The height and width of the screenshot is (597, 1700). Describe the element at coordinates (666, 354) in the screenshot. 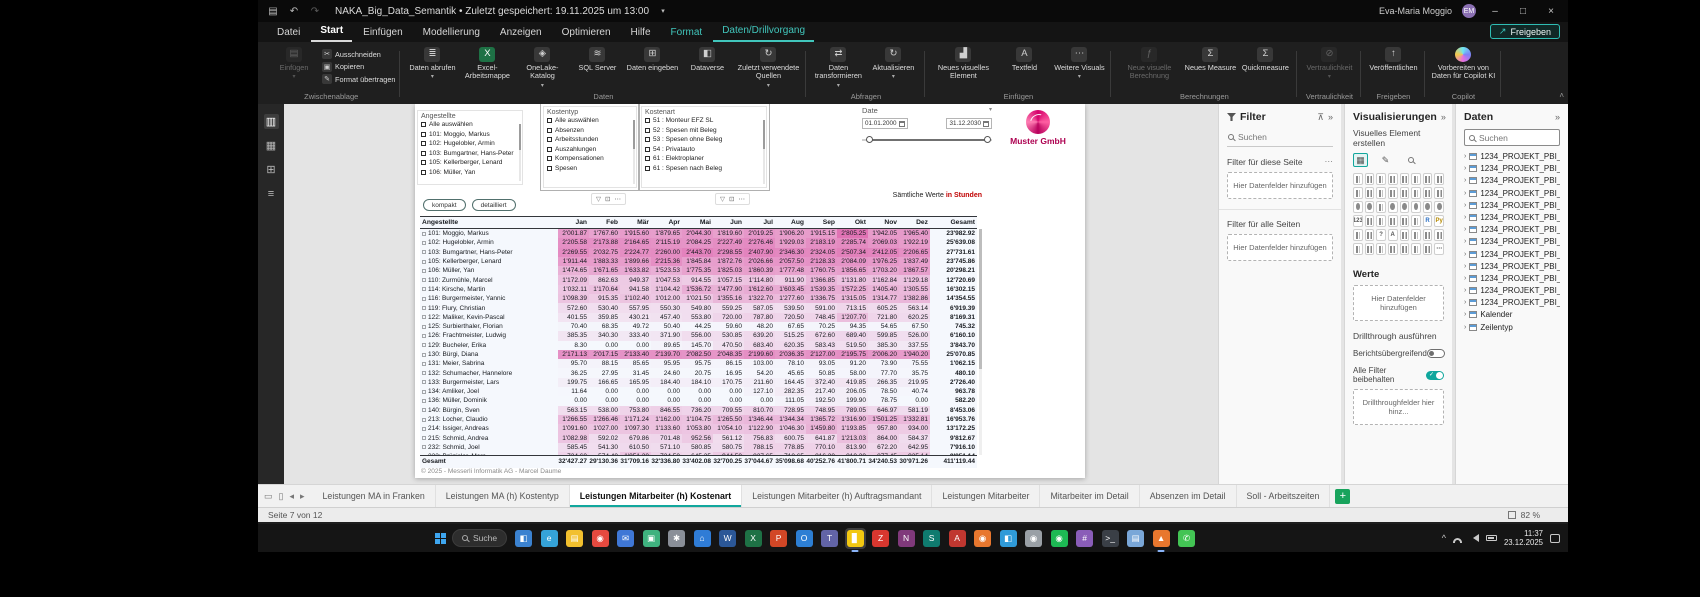

I see `matrix-cell: 2'139.70` at that location.